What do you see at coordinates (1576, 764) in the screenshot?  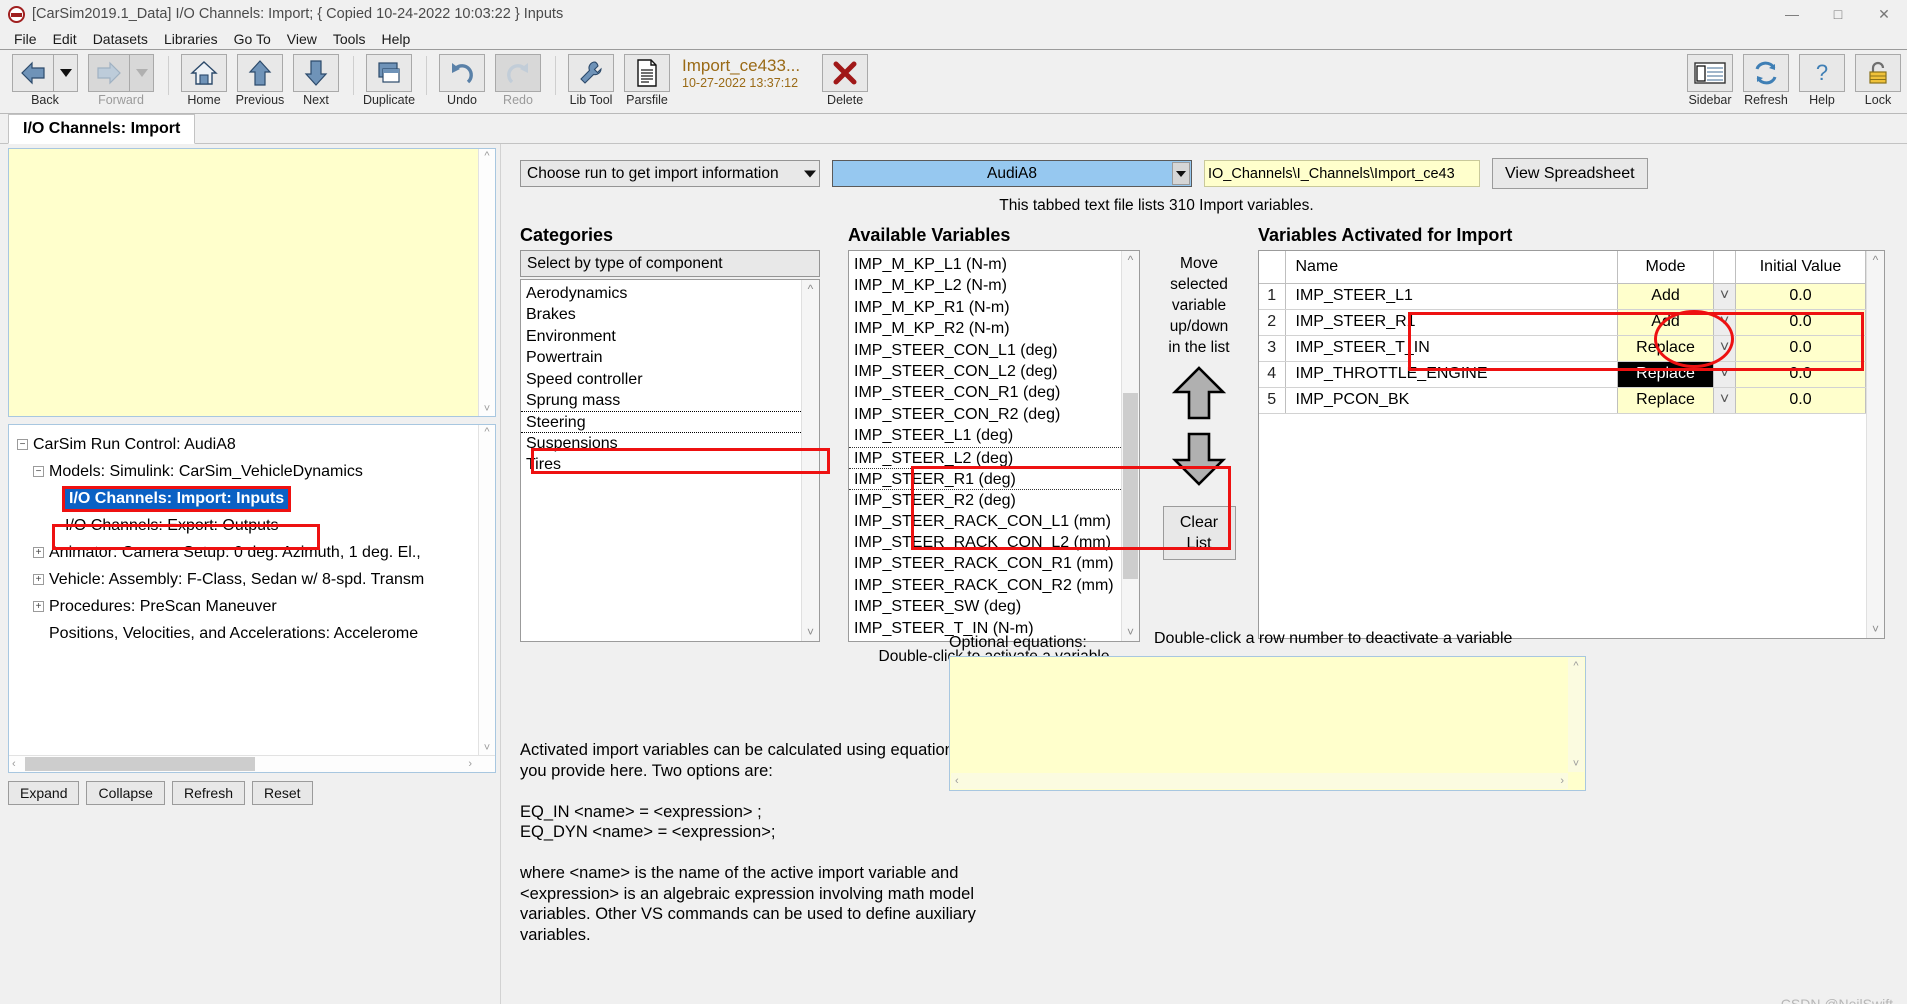 I see `equations-scroll-down-icon: ˅` at bounding box center [1576, 764].